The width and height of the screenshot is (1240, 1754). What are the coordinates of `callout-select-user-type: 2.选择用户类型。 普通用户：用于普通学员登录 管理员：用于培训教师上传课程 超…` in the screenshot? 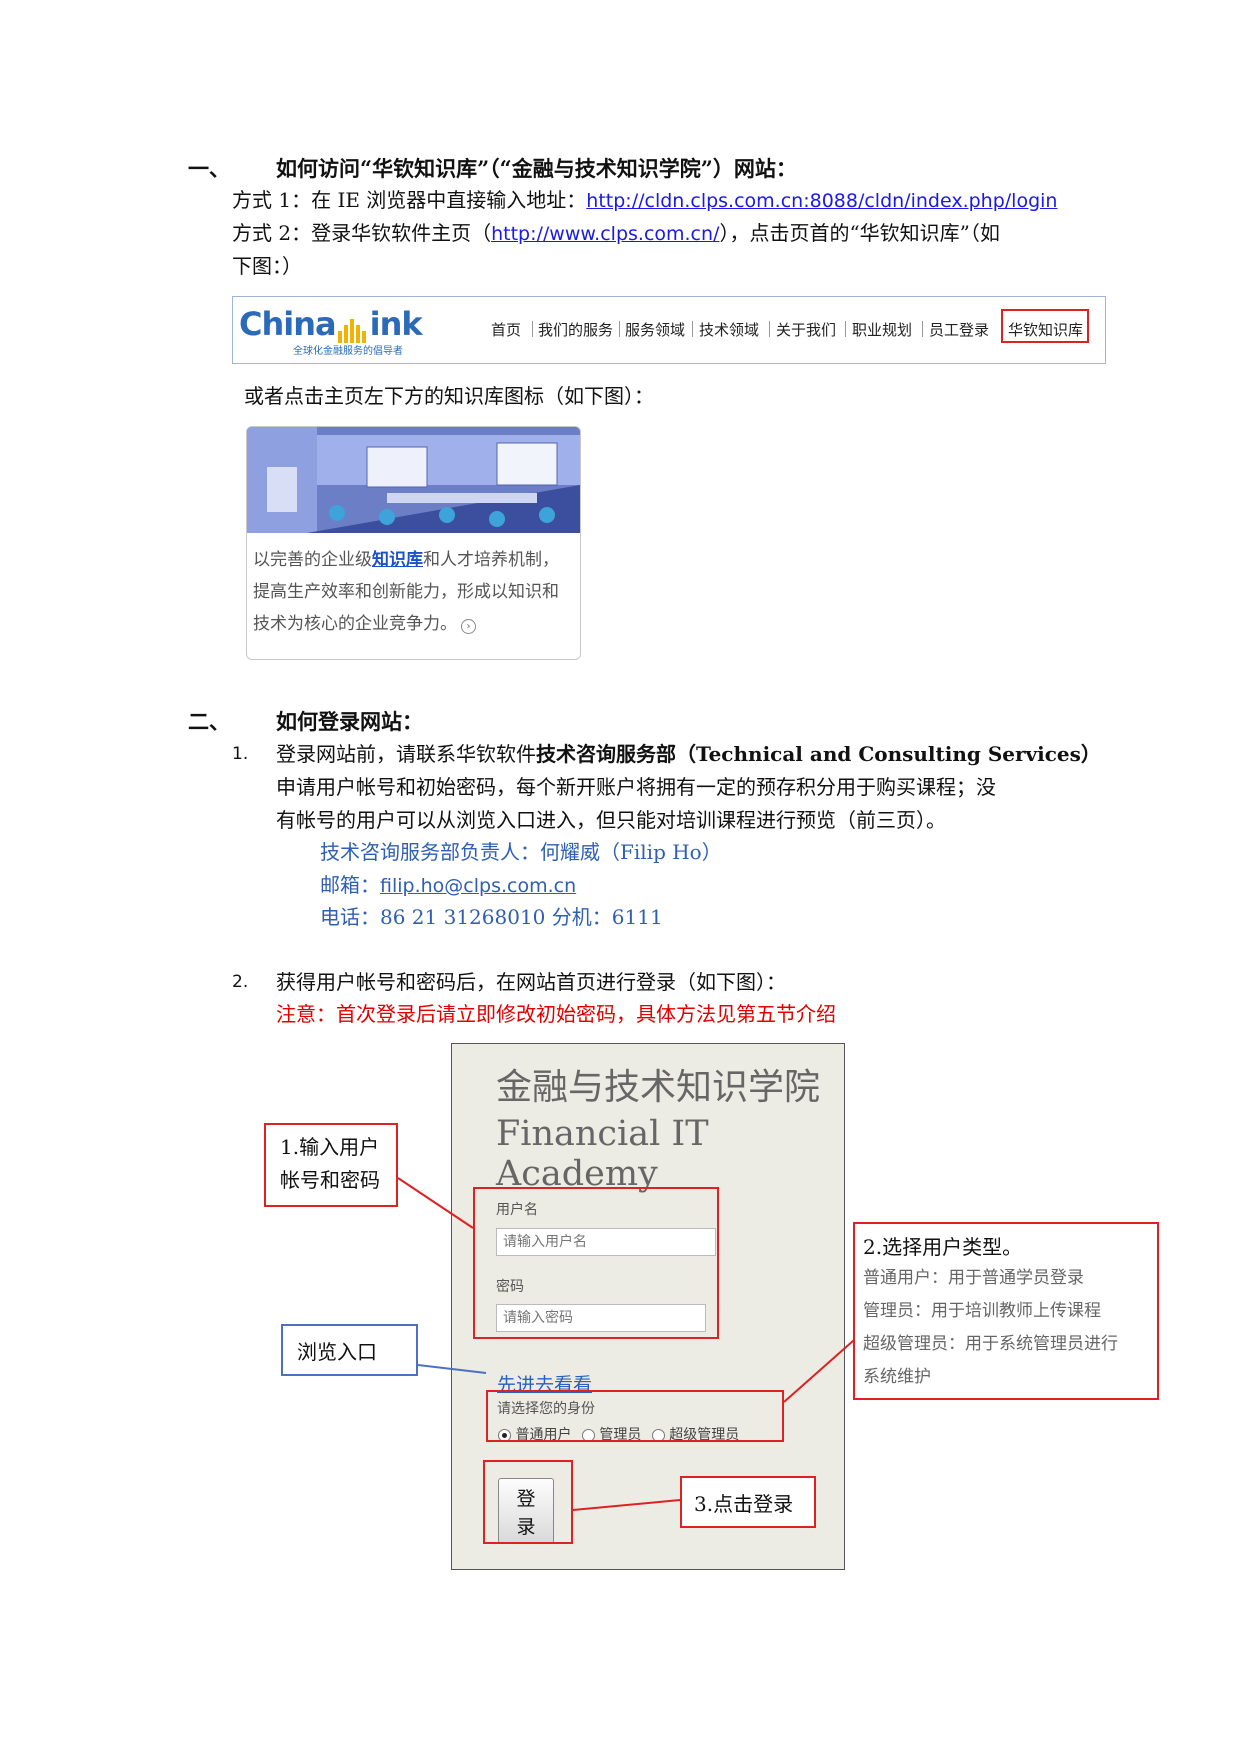 It's located at (1006, 1311).